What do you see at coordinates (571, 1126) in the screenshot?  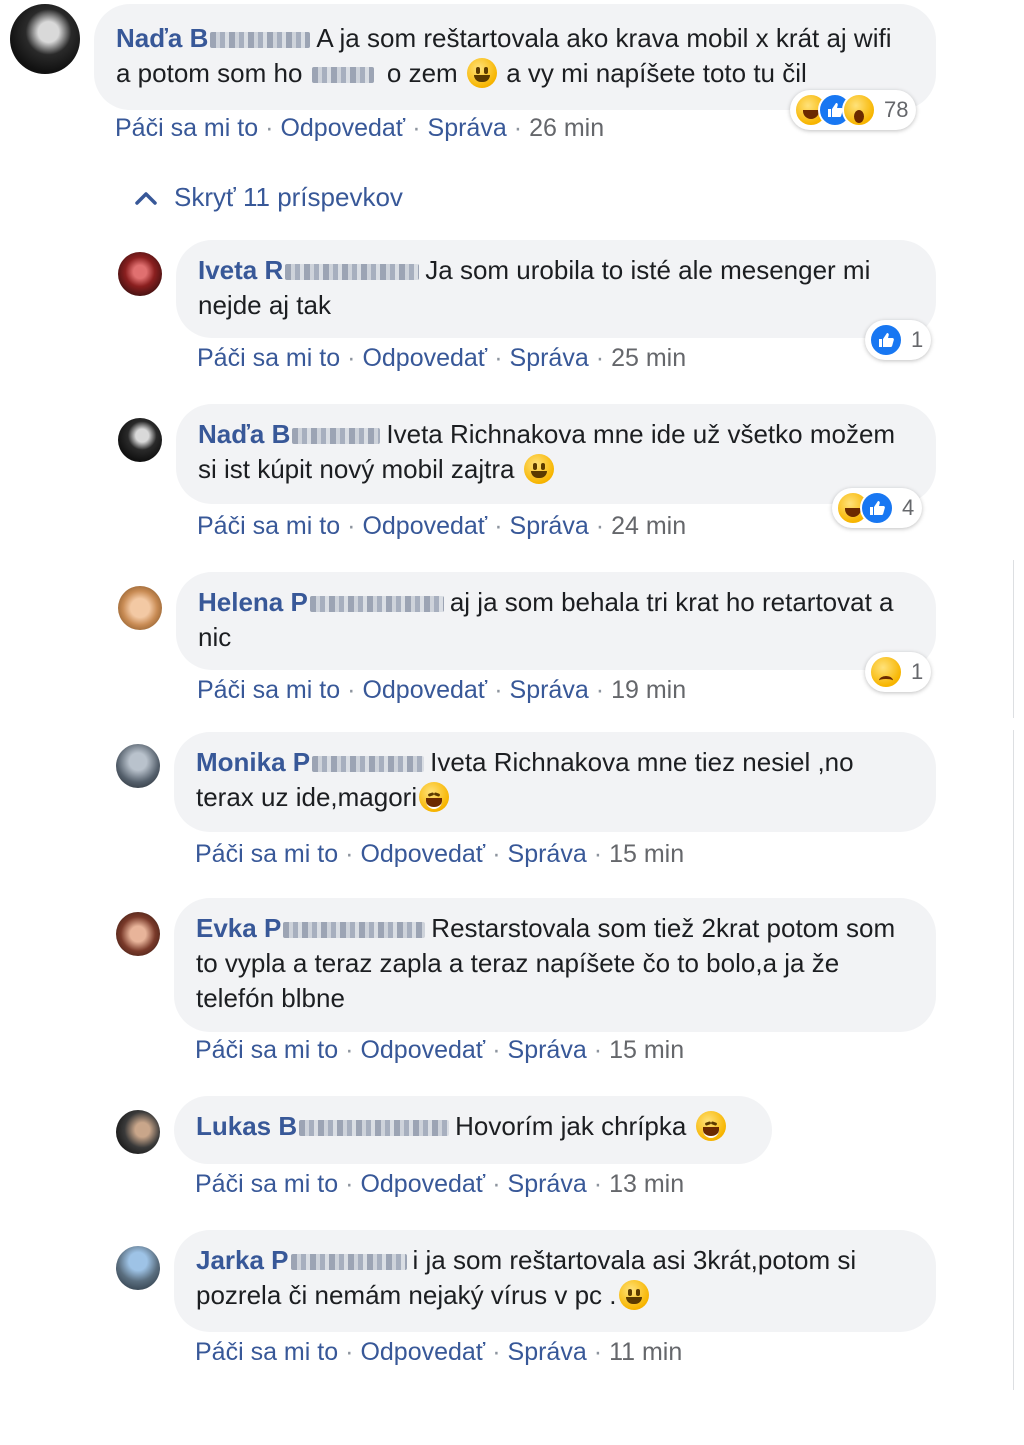 I see `comment-text: Hovorím jak chrípka` at bounding box center [571, 1126].